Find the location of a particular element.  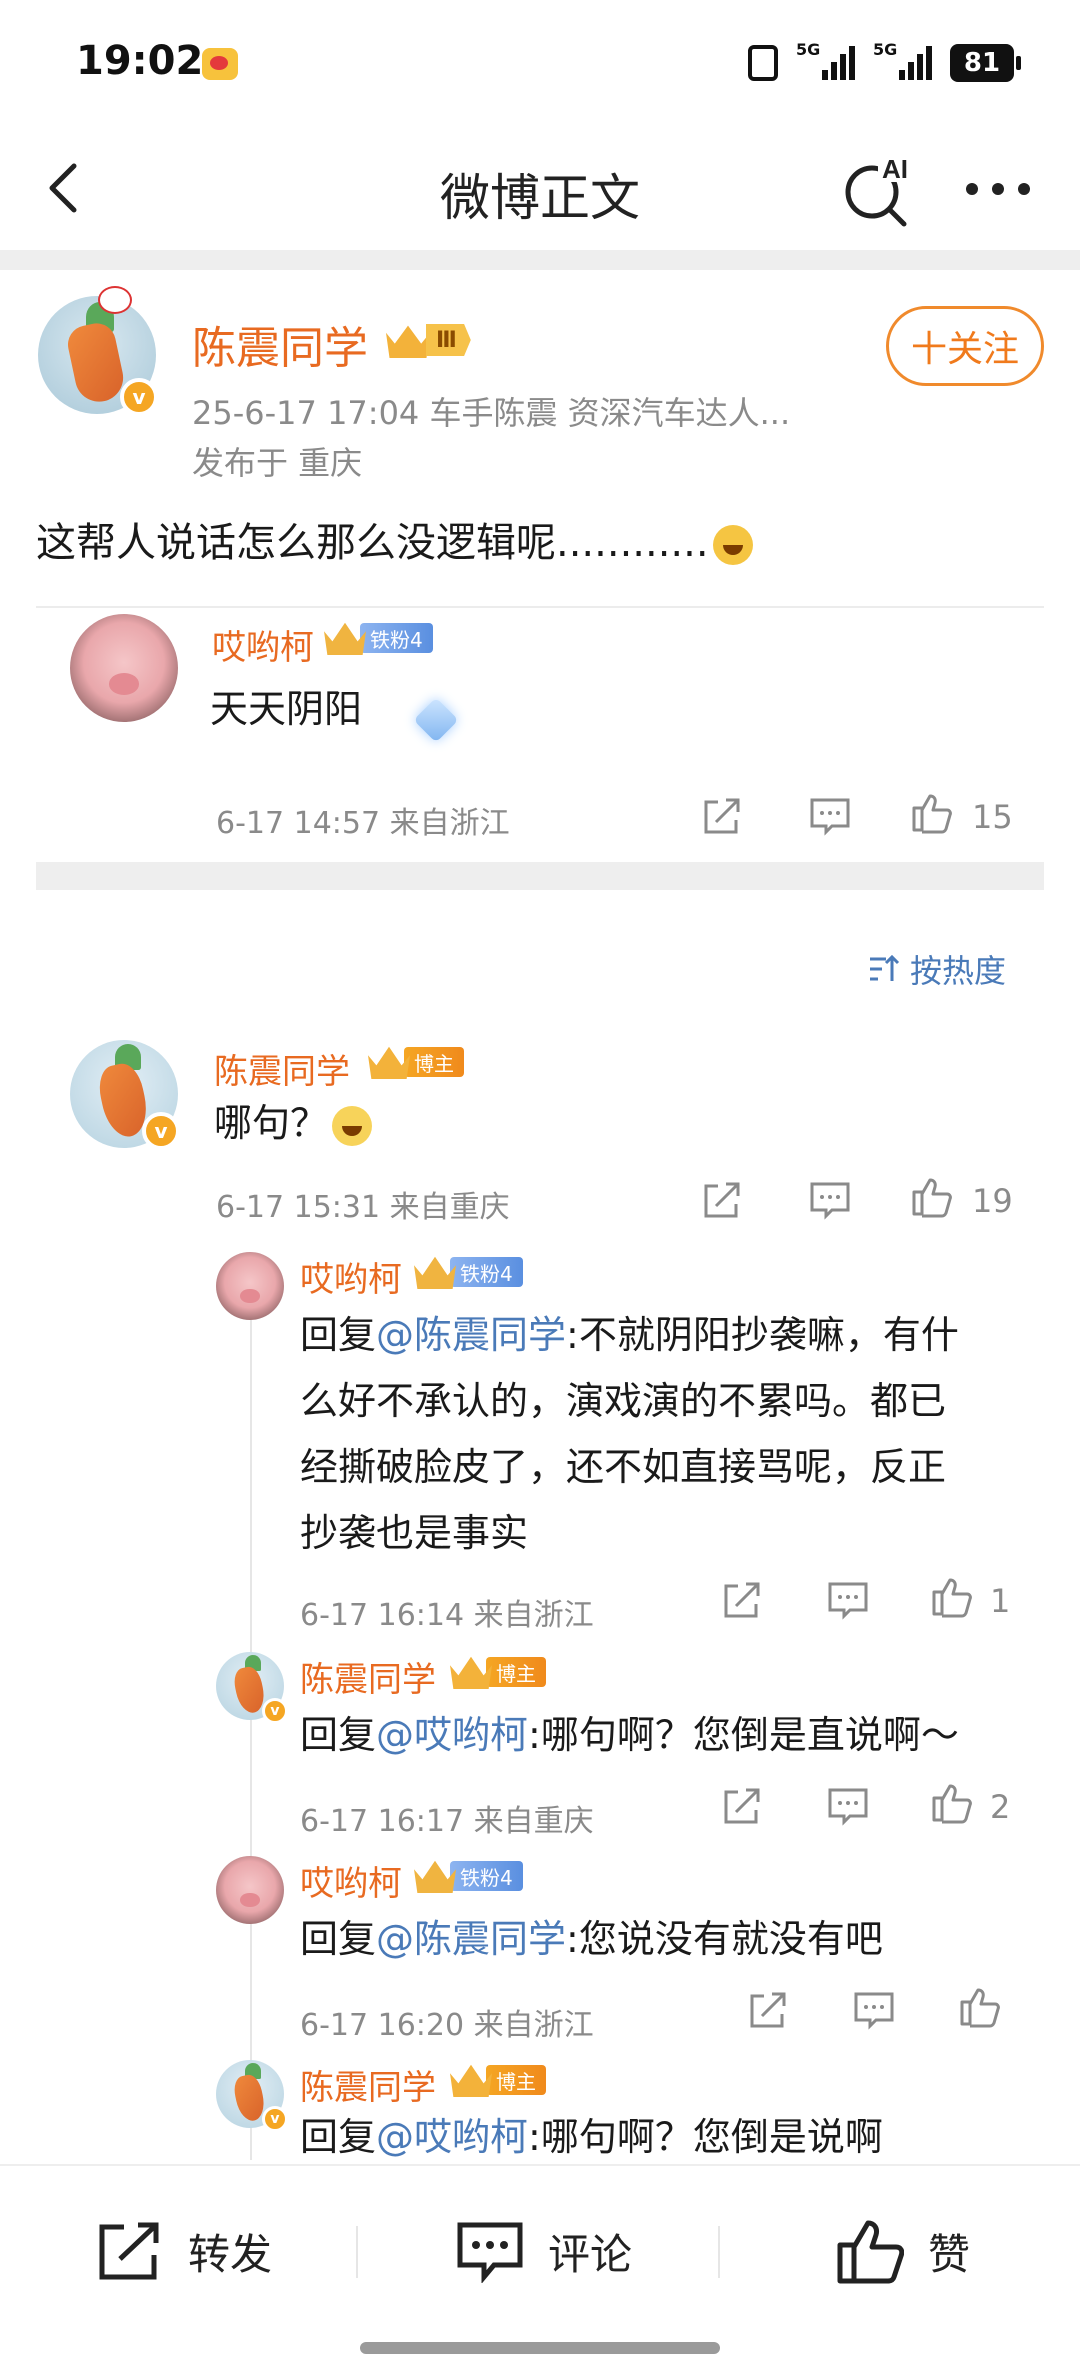

svg-text: AI is located at coordinates (895, 169).